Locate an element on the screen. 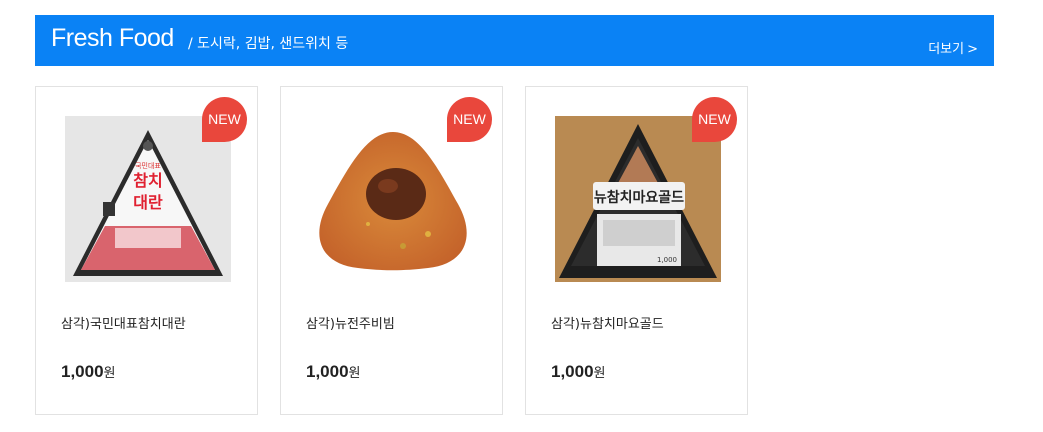 The width and height of the screenshot is (1043, 432). section-title: Fresh Food is located at coordinates (112, 38).